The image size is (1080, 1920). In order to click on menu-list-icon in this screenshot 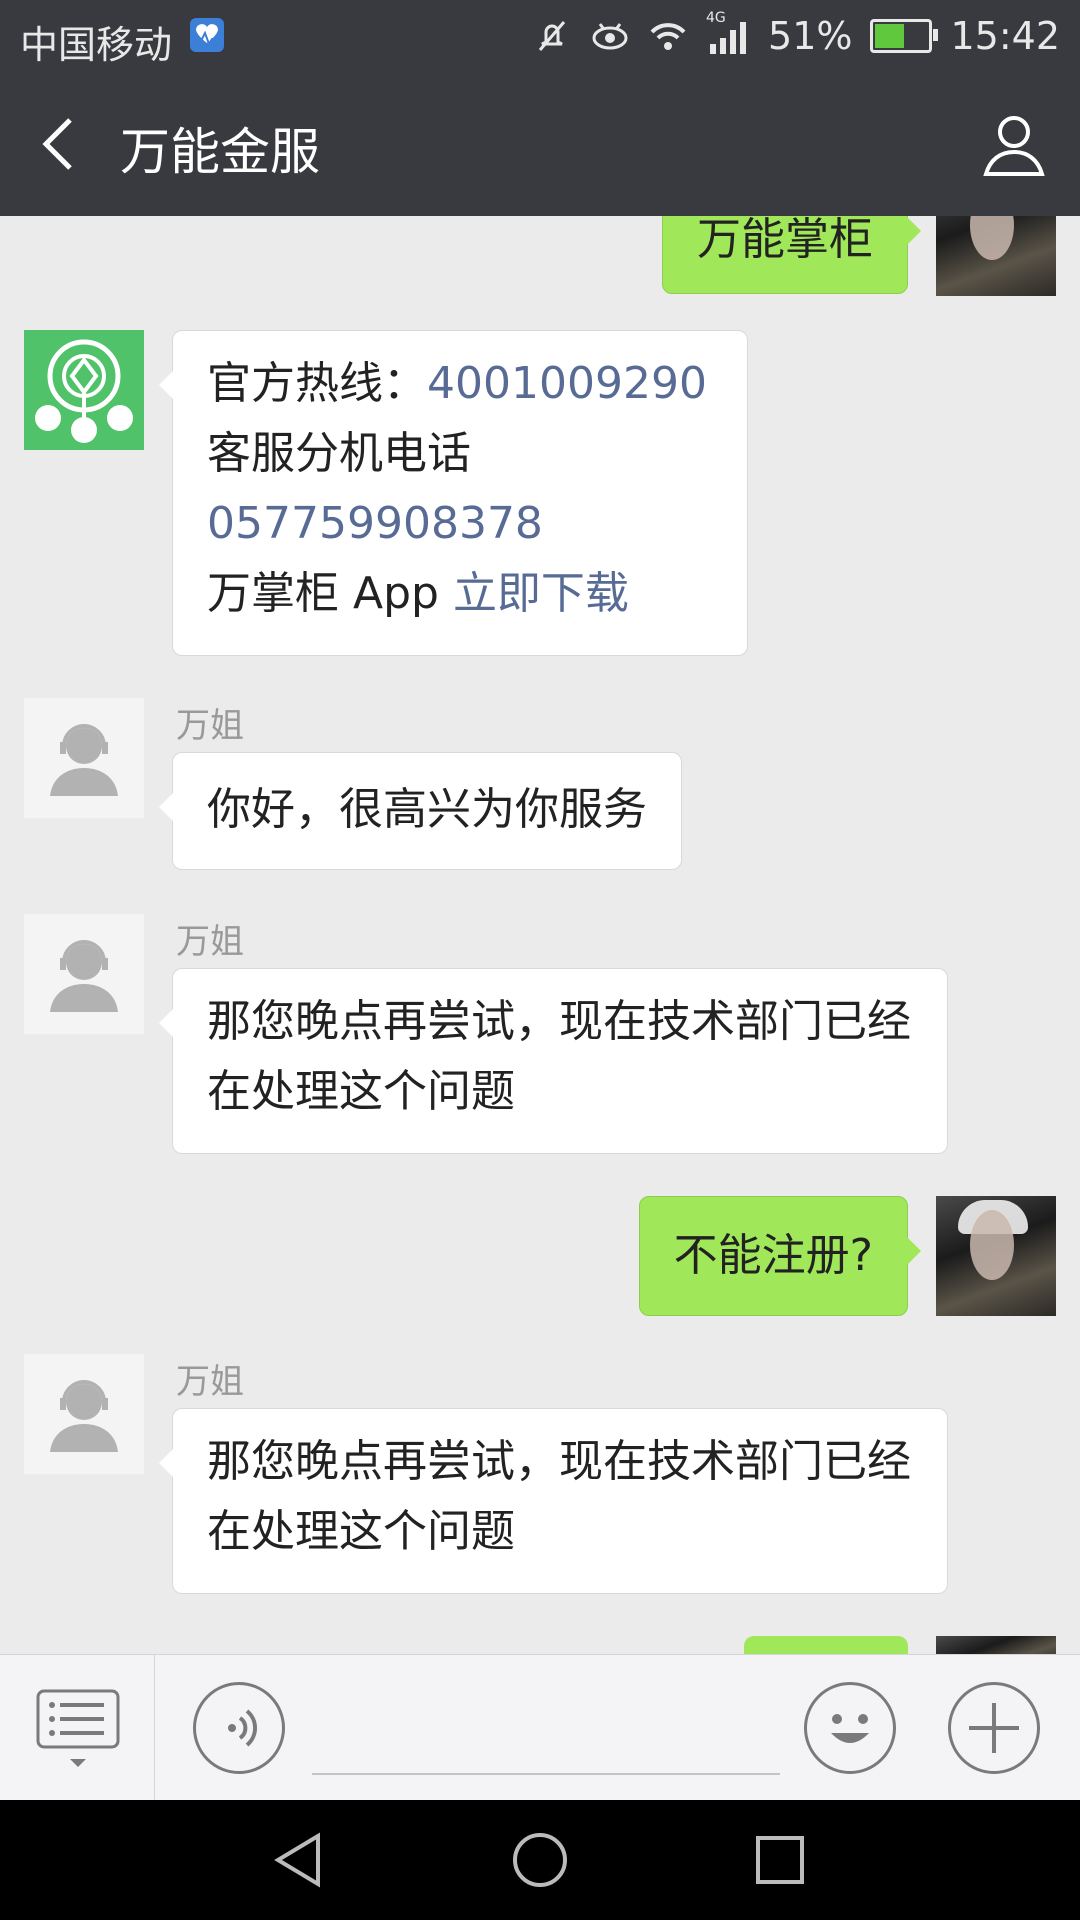, I will do `click(77, 1728)`.